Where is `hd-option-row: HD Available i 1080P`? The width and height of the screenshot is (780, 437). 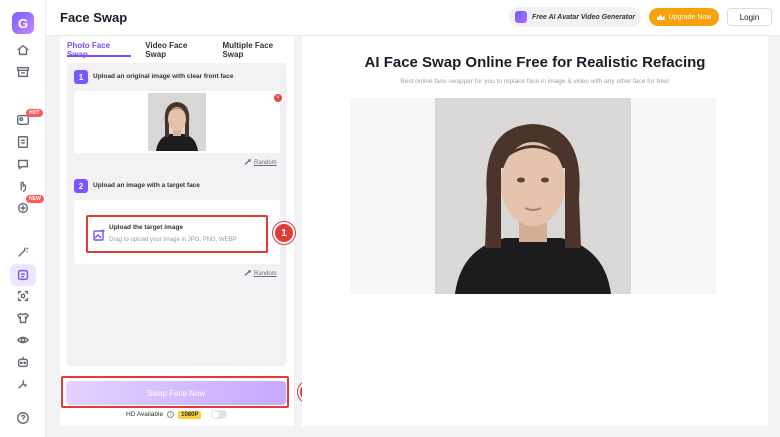 hd-option-row: HD Available i 1080P is located at coordinates (177, 414).